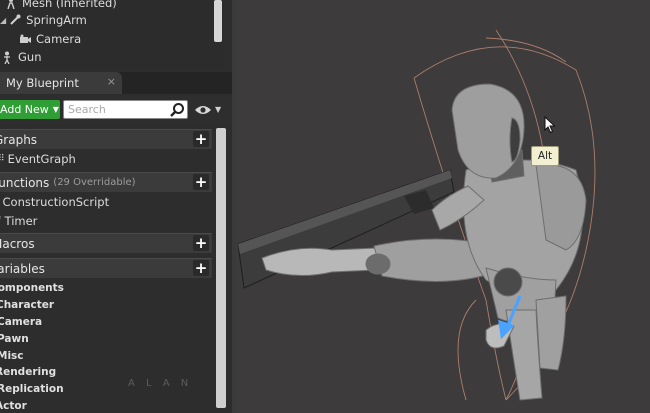 The image size is (650, 413). Describe the element at coordinates (177, 110) in the screenshot. I see `search-icon` at that location.